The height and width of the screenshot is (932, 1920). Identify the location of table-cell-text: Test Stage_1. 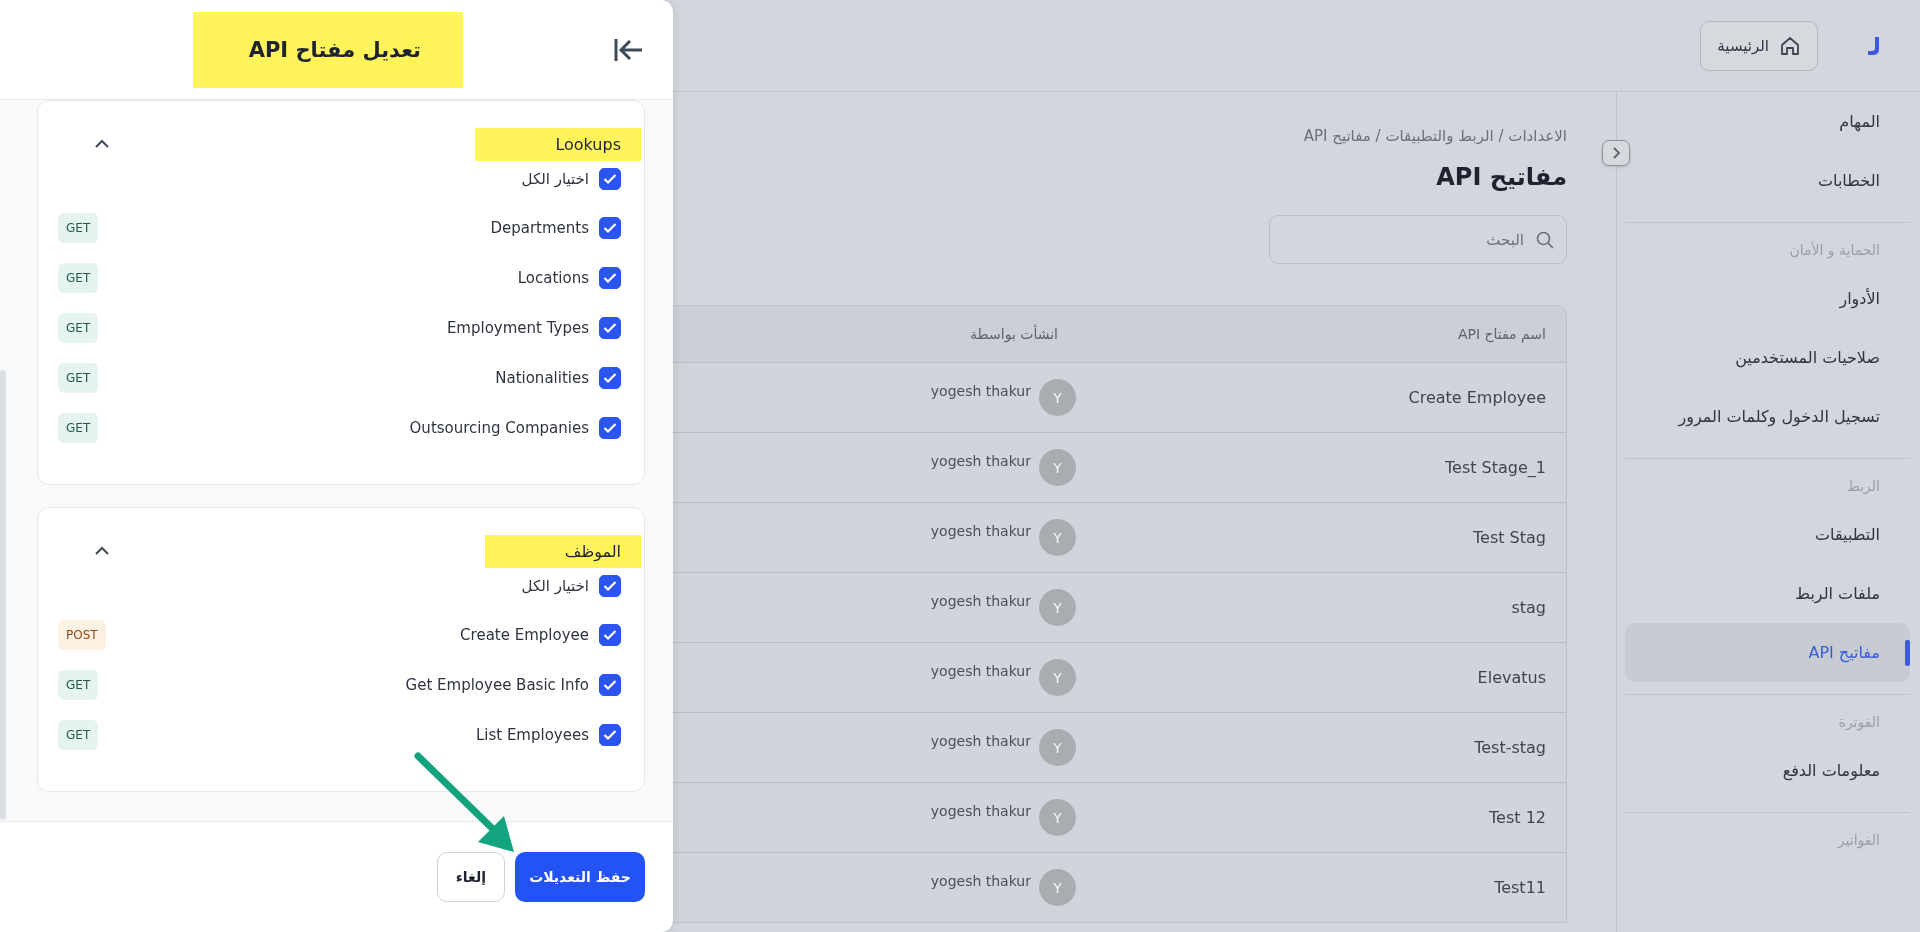
(1496, 467).